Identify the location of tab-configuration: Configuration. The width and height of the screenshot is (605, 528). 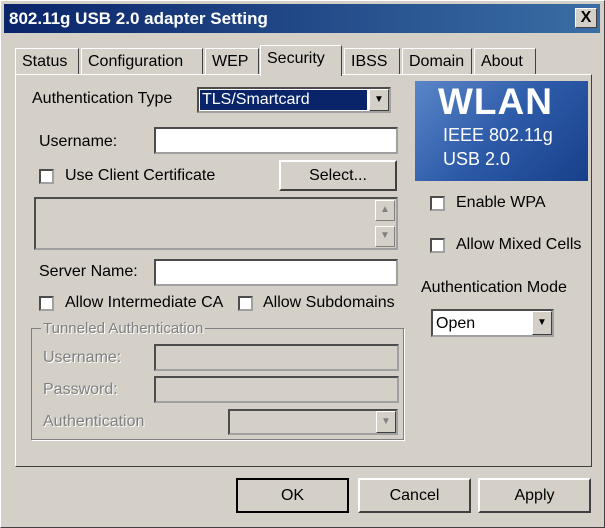
(142, 61).